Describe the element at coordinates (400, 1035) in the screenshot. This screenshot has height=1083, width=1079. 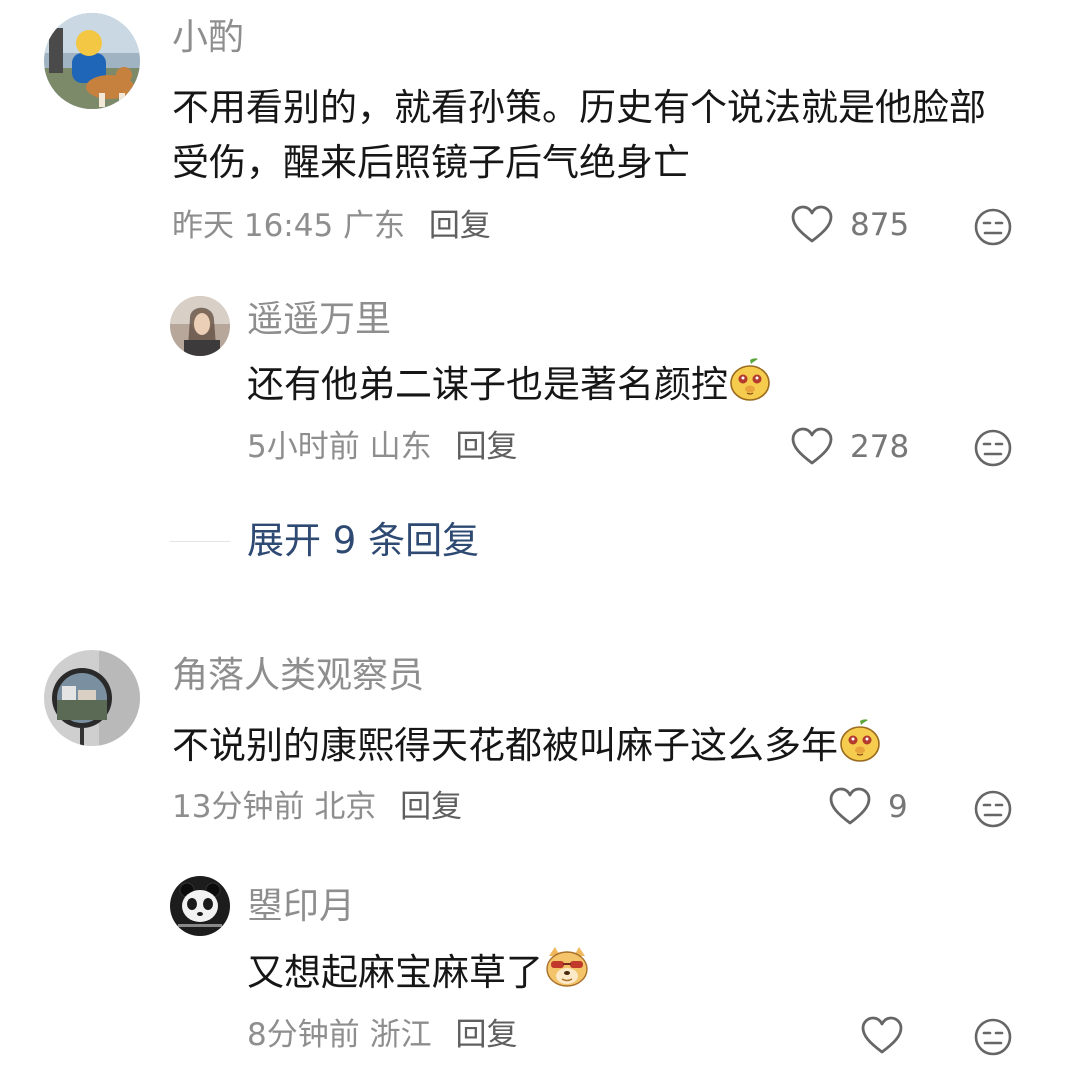
I see `comment-location: 浙江` at that location.